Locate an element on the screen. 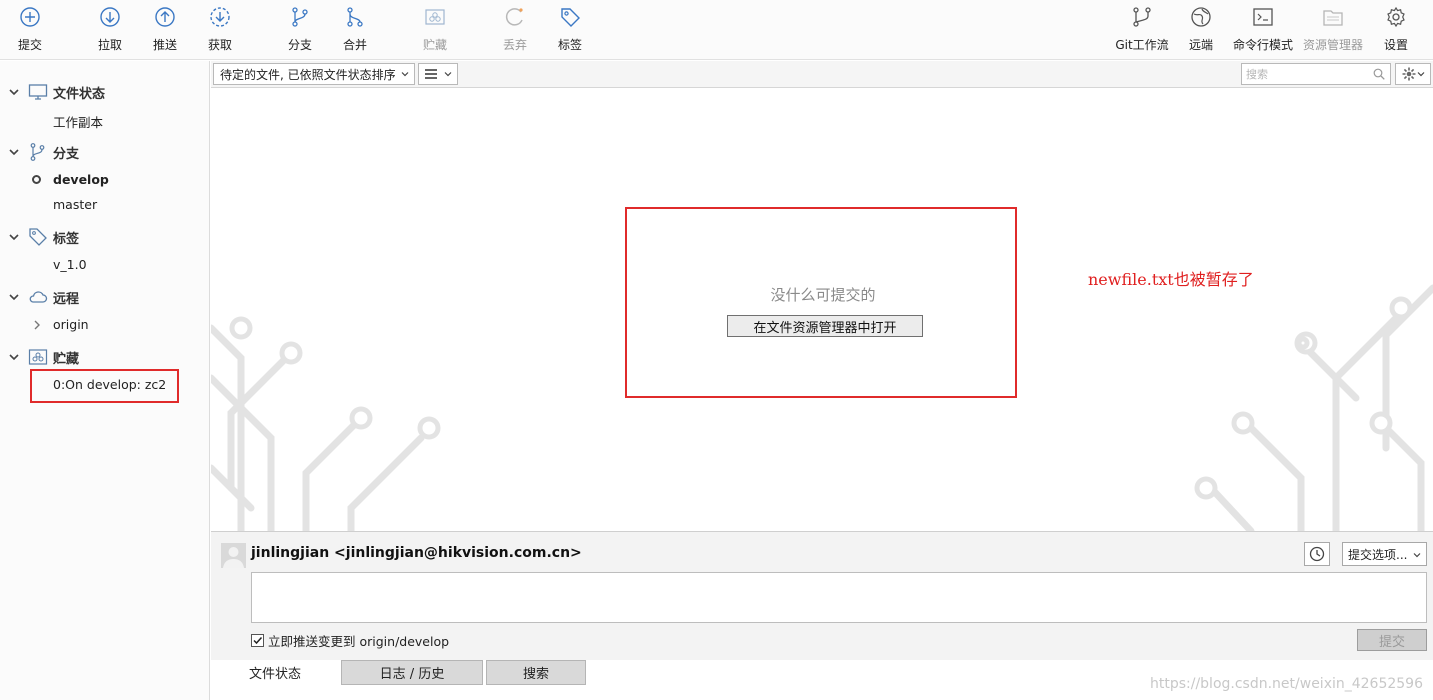 The height and width of the screenshot is (700, 1433). sidebar-item-tag: v_1.0 is located at coordinates (70, 264).